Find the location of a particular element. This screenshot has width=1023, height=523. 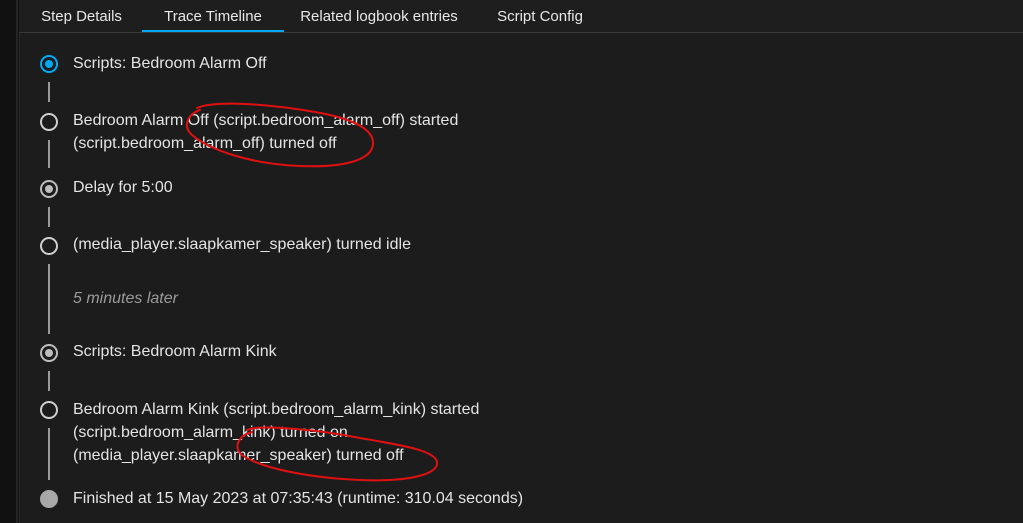

timeline-entry-text: Scripts: Bedroom Alarm Off is located at coordinates (170, 63).